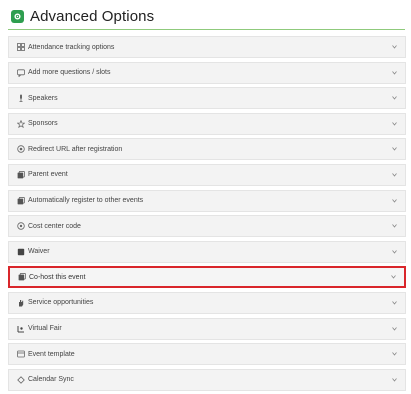 Image resolution: width=411 pixels, height=394 pixels. What do you see at coordinates (21, 98) in the screenshot?
I see `microphone-icon` at bounding box center [21, 98].